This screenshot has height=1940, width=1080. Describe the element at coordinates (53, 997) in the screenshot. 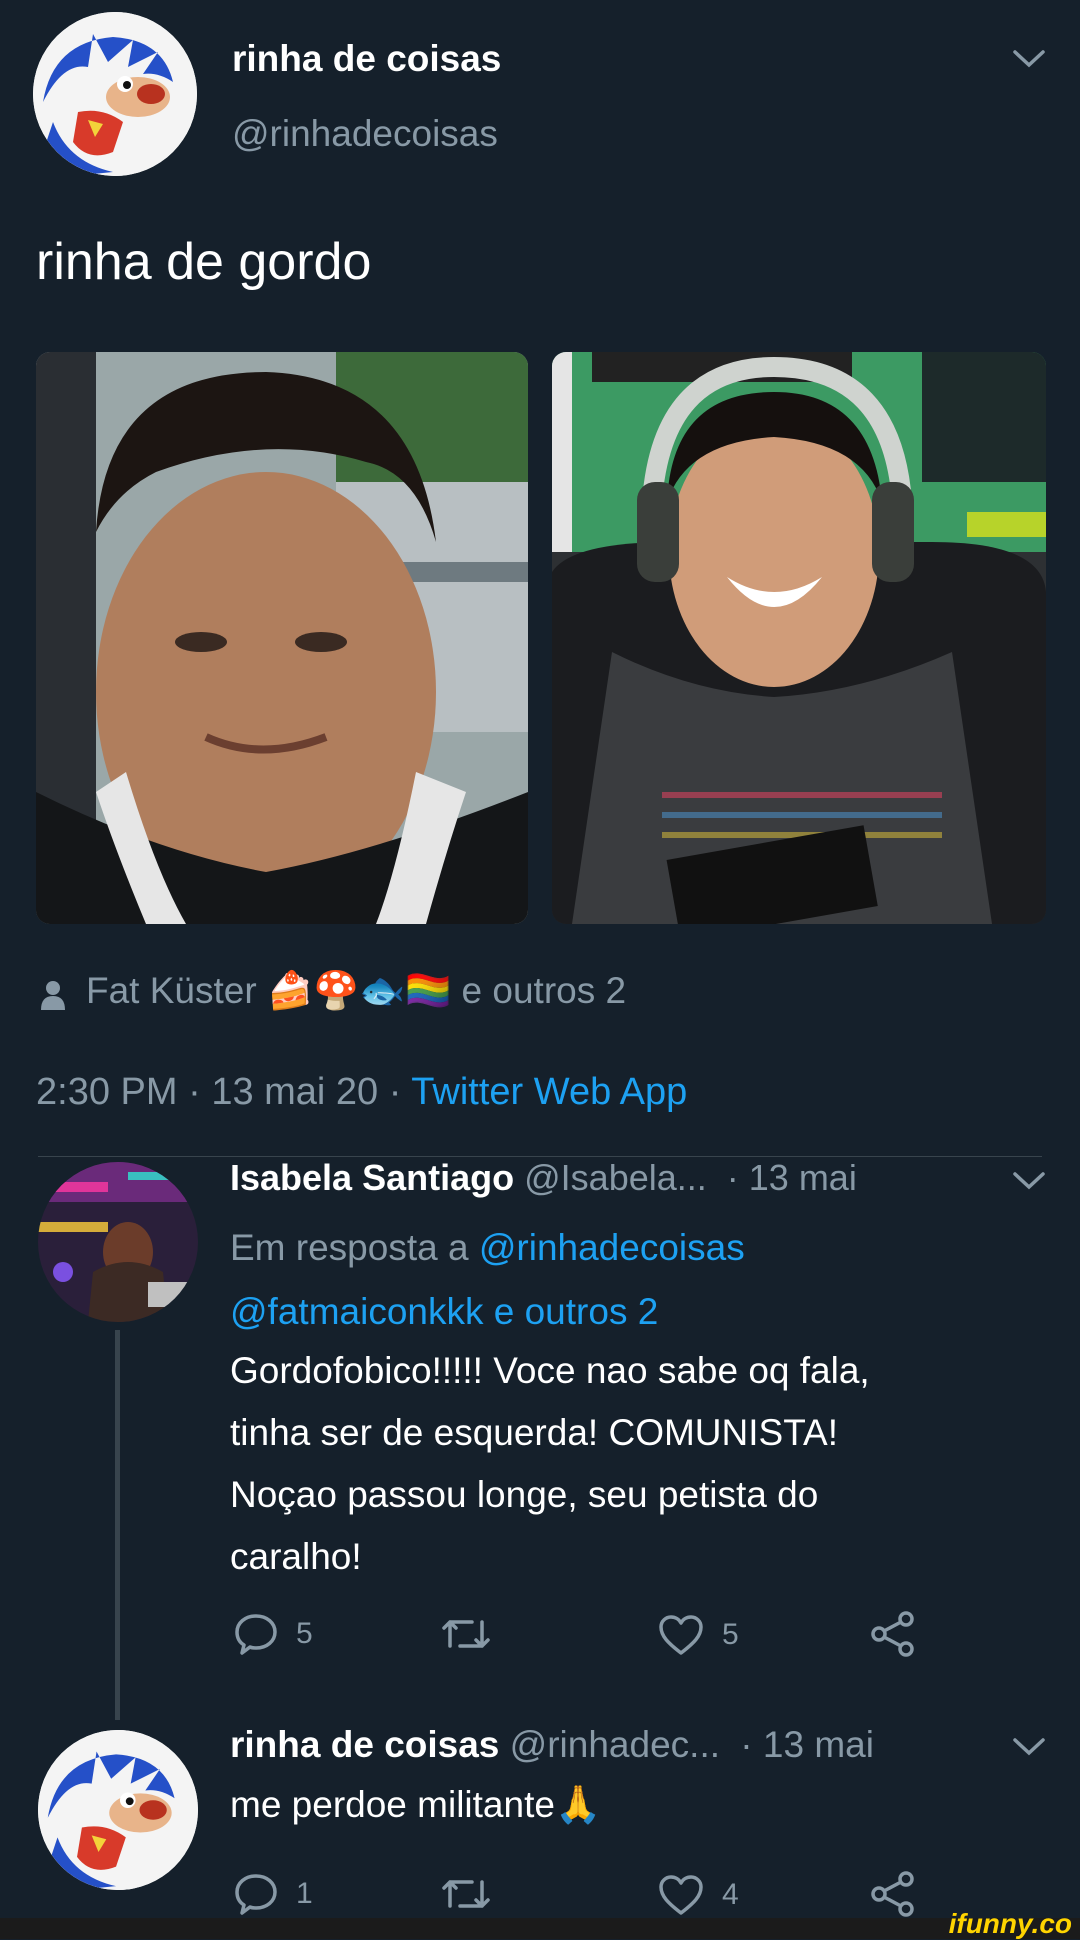

I see `person-icon` at that location.